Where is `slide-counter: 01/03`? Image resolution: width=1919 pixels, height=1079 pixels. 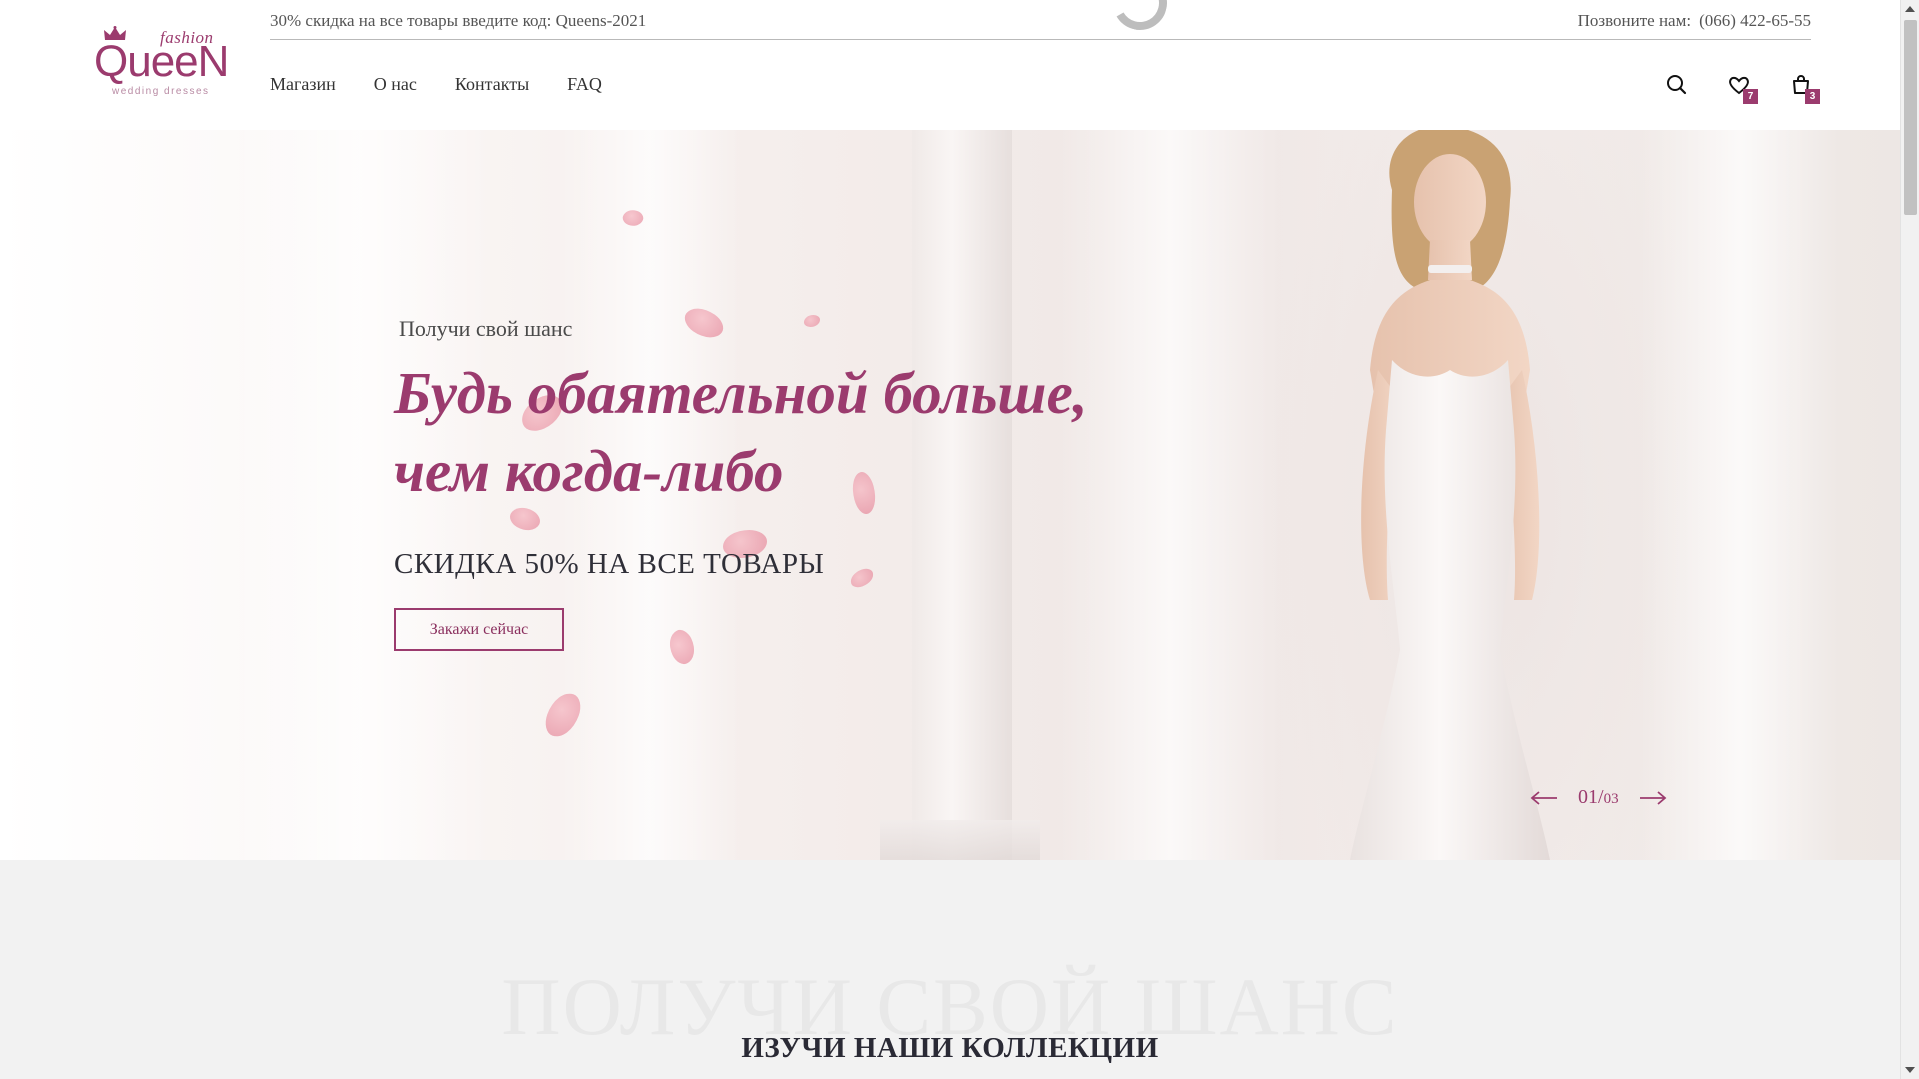 slide-counter: 01/03 is located at coordinates (1598, 797).